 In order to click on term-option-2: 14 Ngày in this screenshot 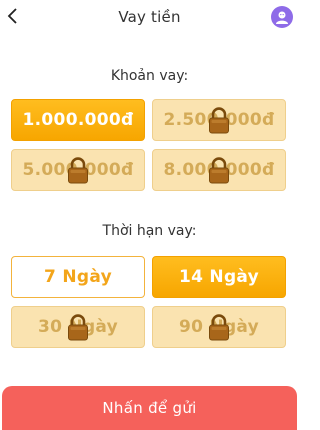, I will do `click(219, 277)`.